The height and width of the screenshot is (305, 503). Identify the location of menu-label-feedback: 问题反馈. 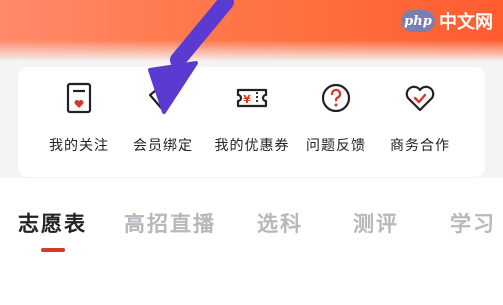
(336, 146).